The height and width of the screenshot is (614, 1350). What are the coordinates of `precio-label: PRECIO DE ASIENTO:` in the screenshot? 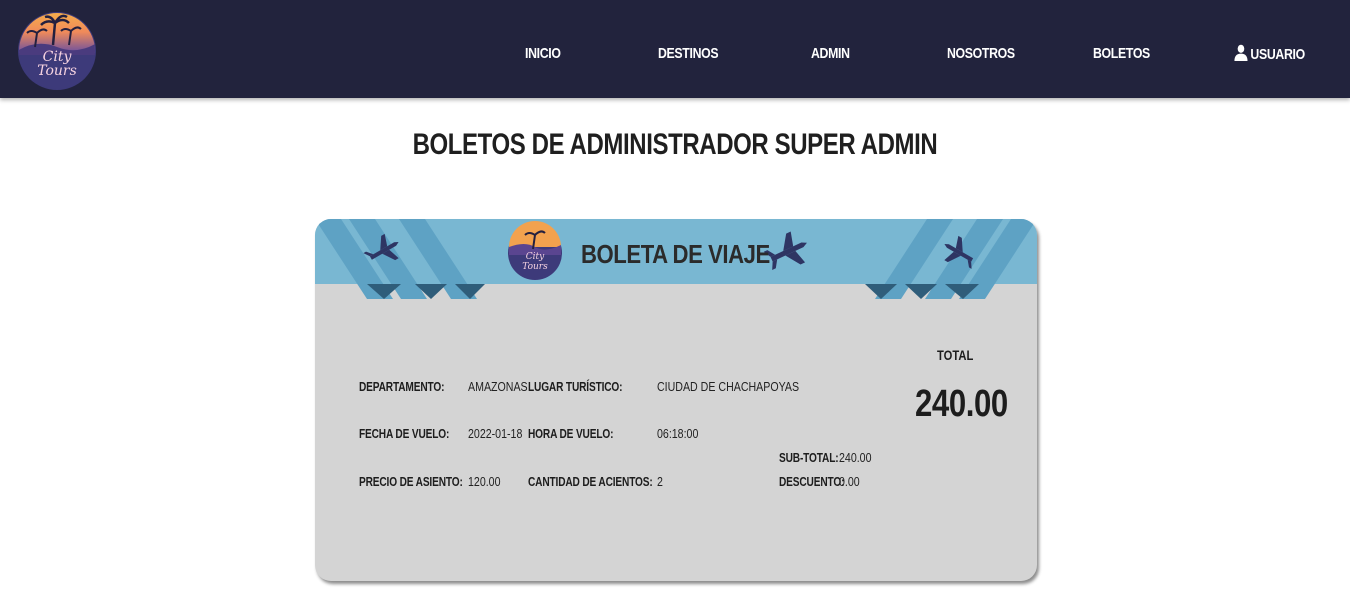 It's located at (411, 481).